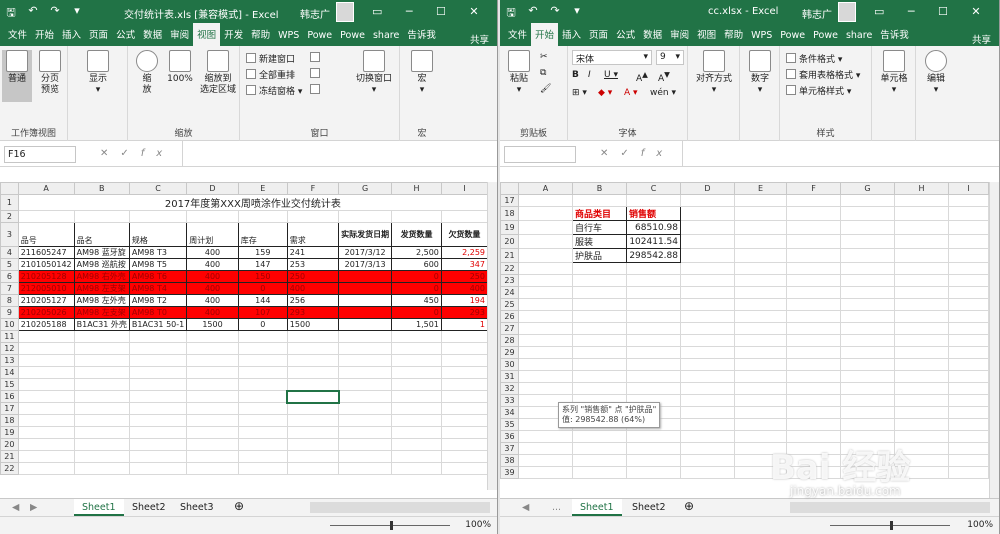 The image size is (1000, 534). I want to click on tab-13: 告诉我, so click(894, 34).